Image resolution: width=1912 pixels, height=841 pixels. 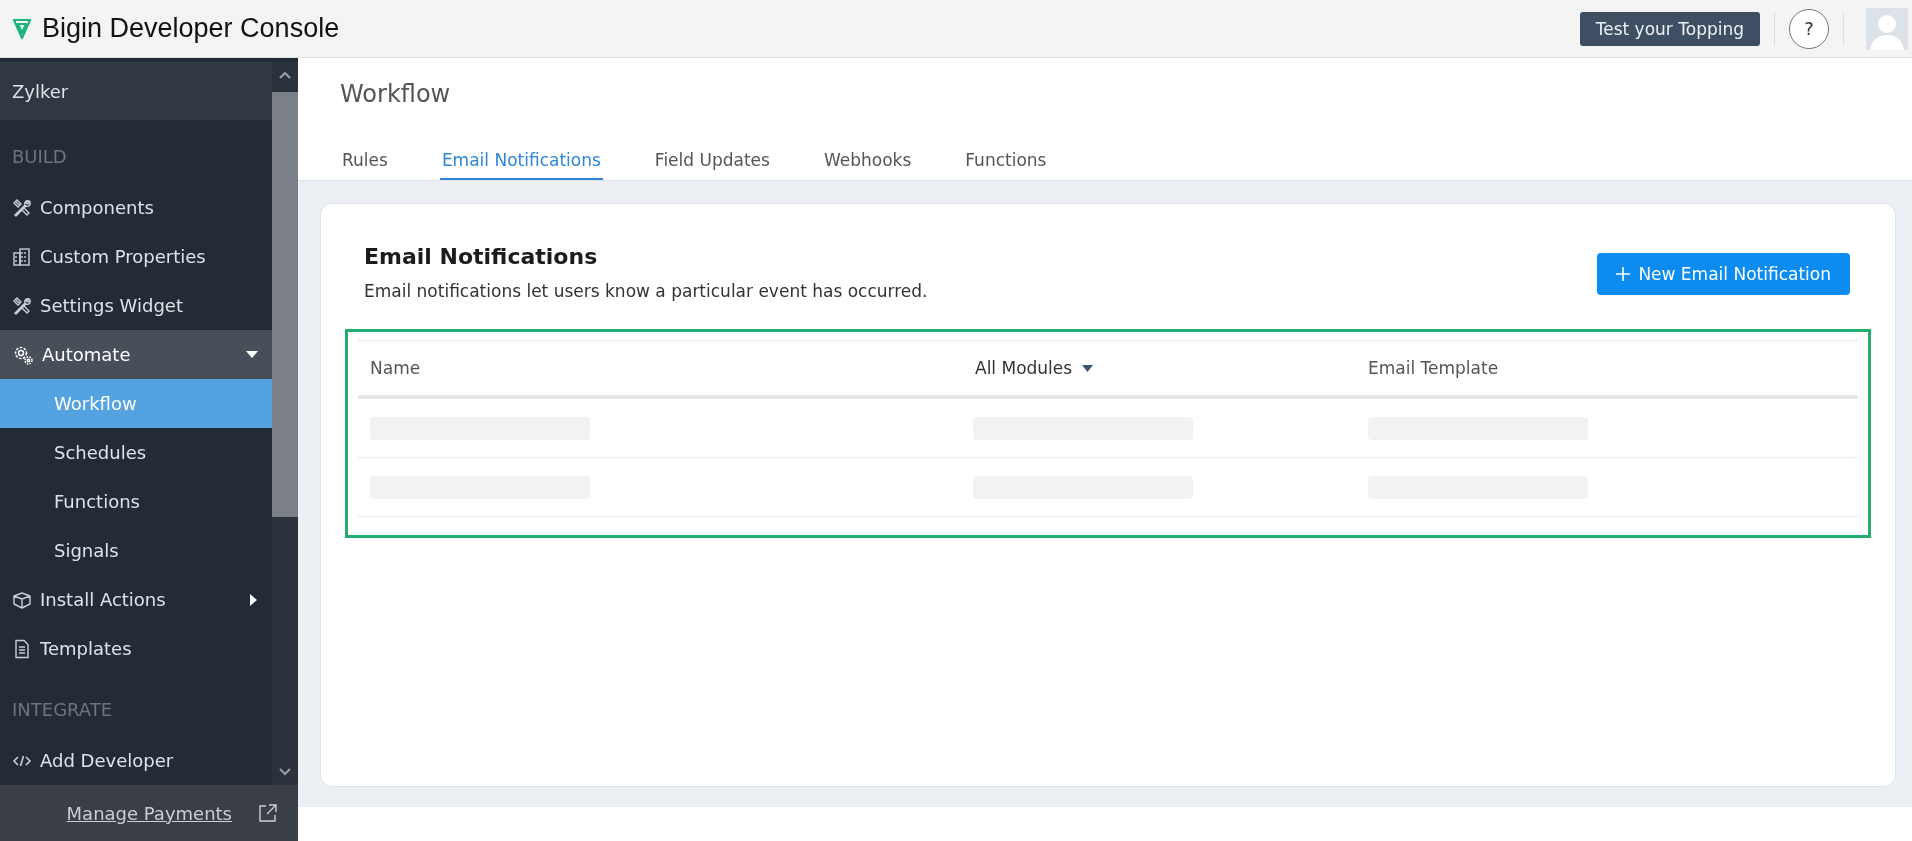 I want to click on section-heading: BUILD, so click(x=39, y=157).